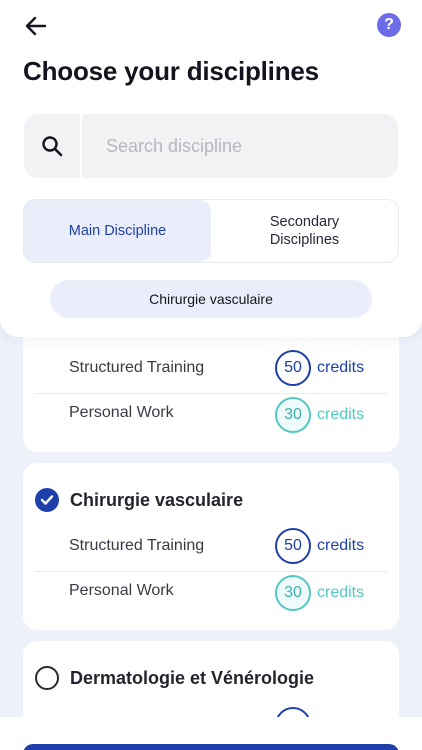 The height and width of the screenshot is (750, 422). Describe the element at coordinates (171, 71) in the screenshot. I see `page-title: Choose your disciplines` at that location.